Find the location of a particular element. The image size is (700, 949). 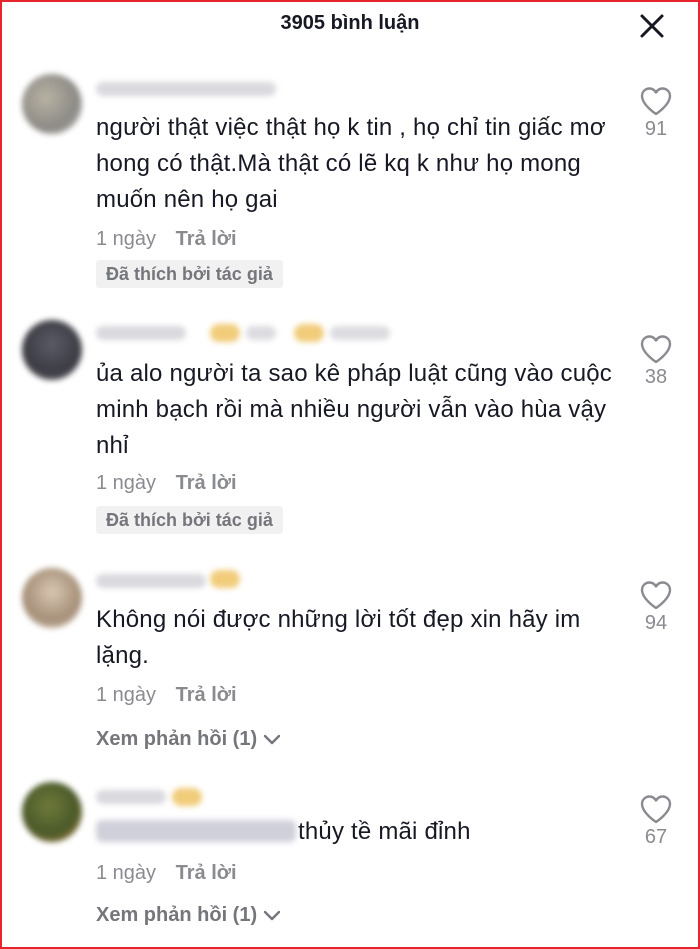

comment-text: thủy tề mãi đỉnh is located at coordinates (361, 832).